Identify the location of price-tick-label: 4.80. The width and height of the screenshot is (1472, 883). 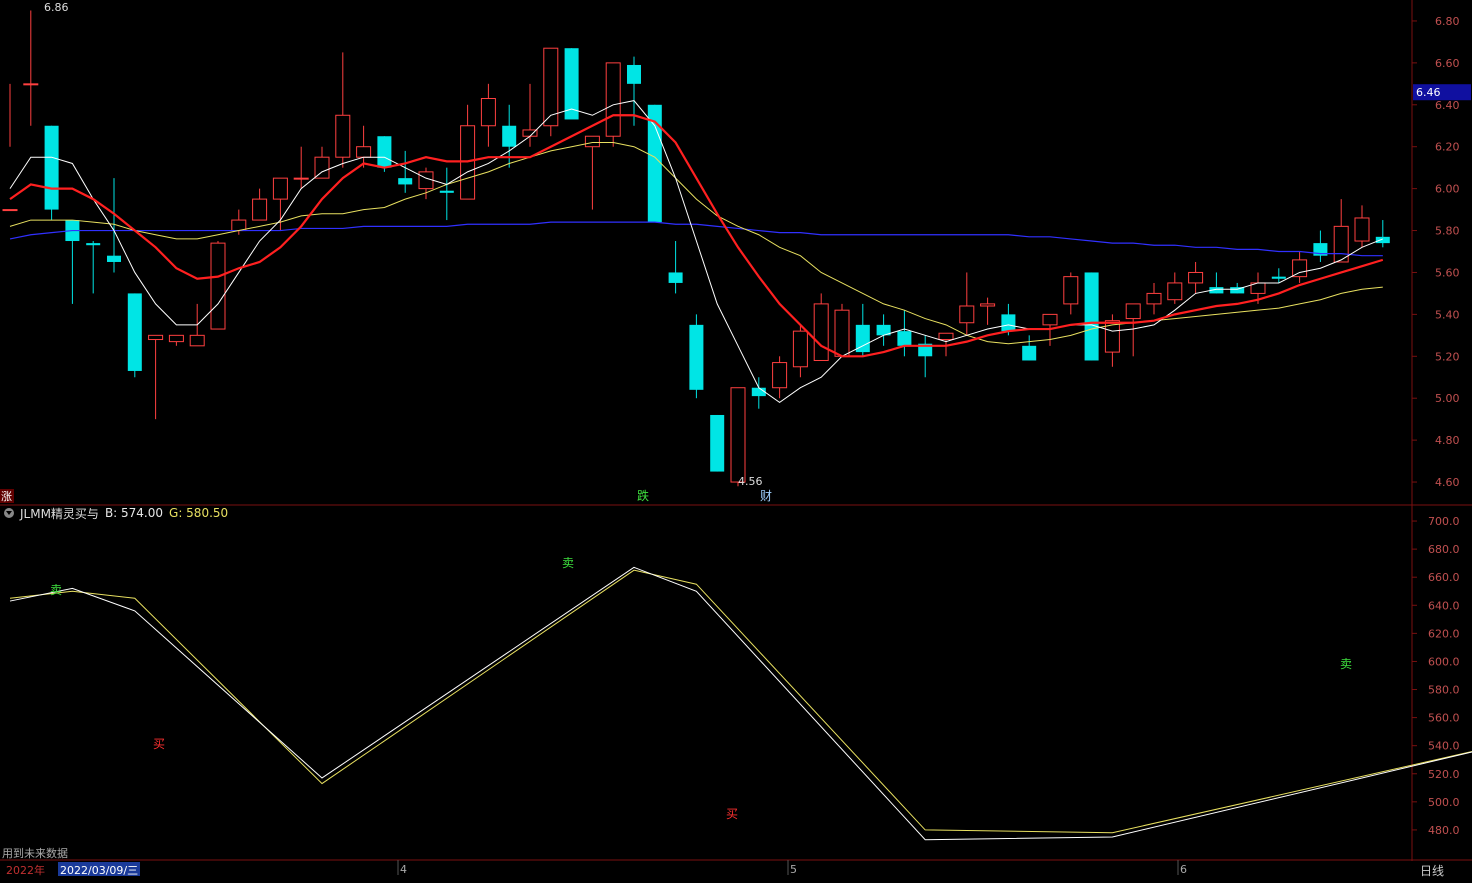
(1447, 440).